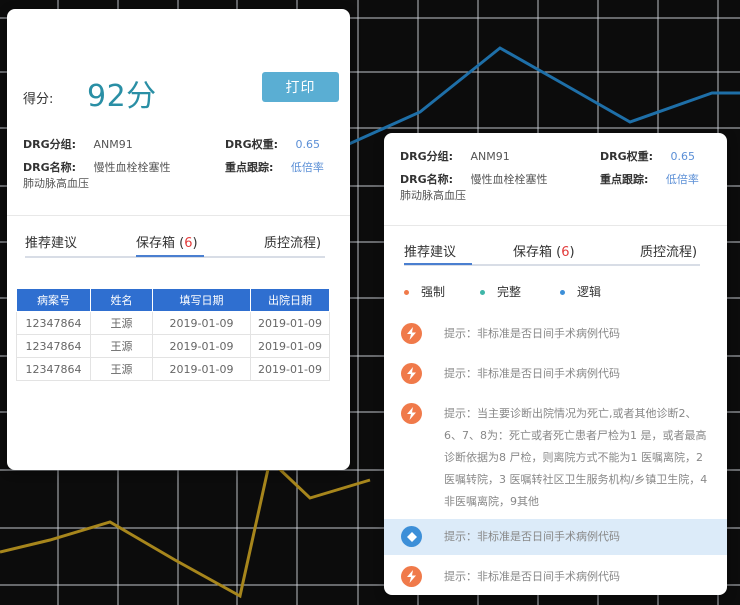  I want to click on legend-complete: 完整, so click(500, 291).